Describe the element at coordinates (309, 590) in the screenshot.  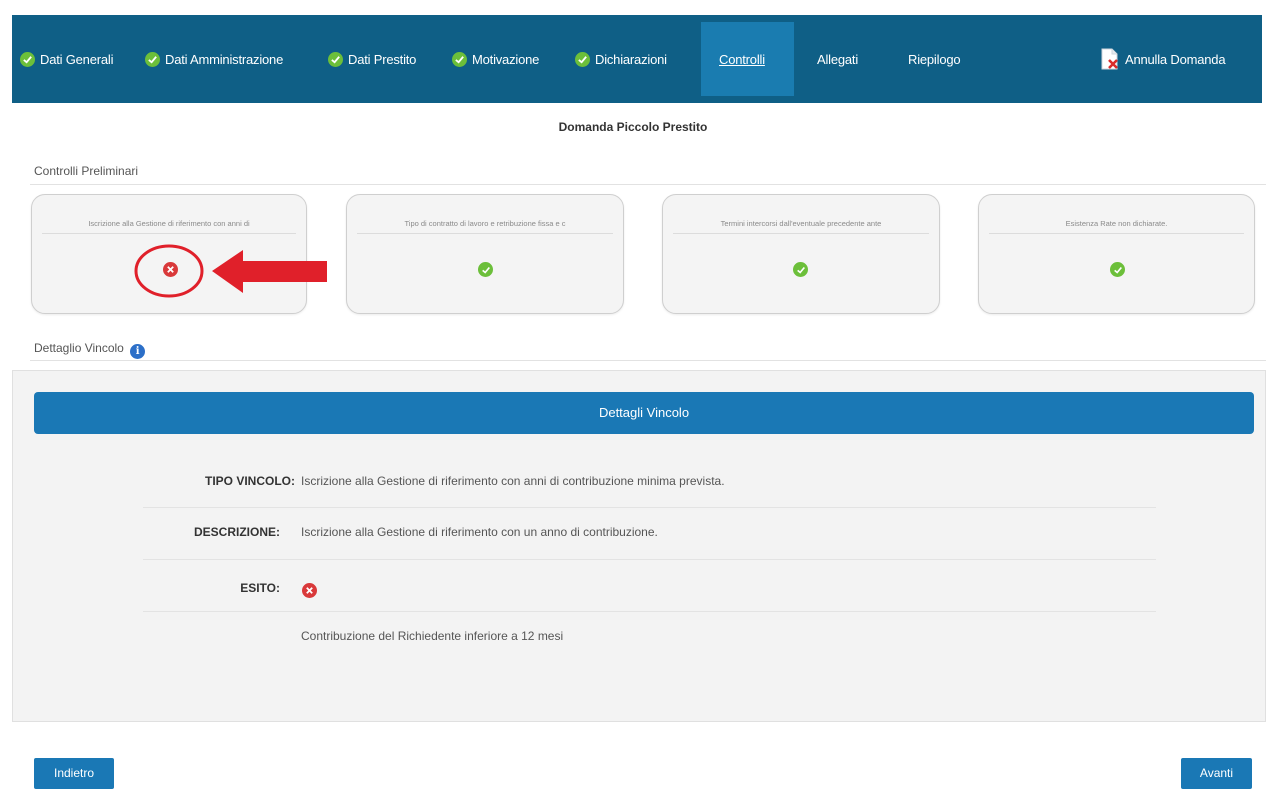
I see `esito-error-icon` at that location.